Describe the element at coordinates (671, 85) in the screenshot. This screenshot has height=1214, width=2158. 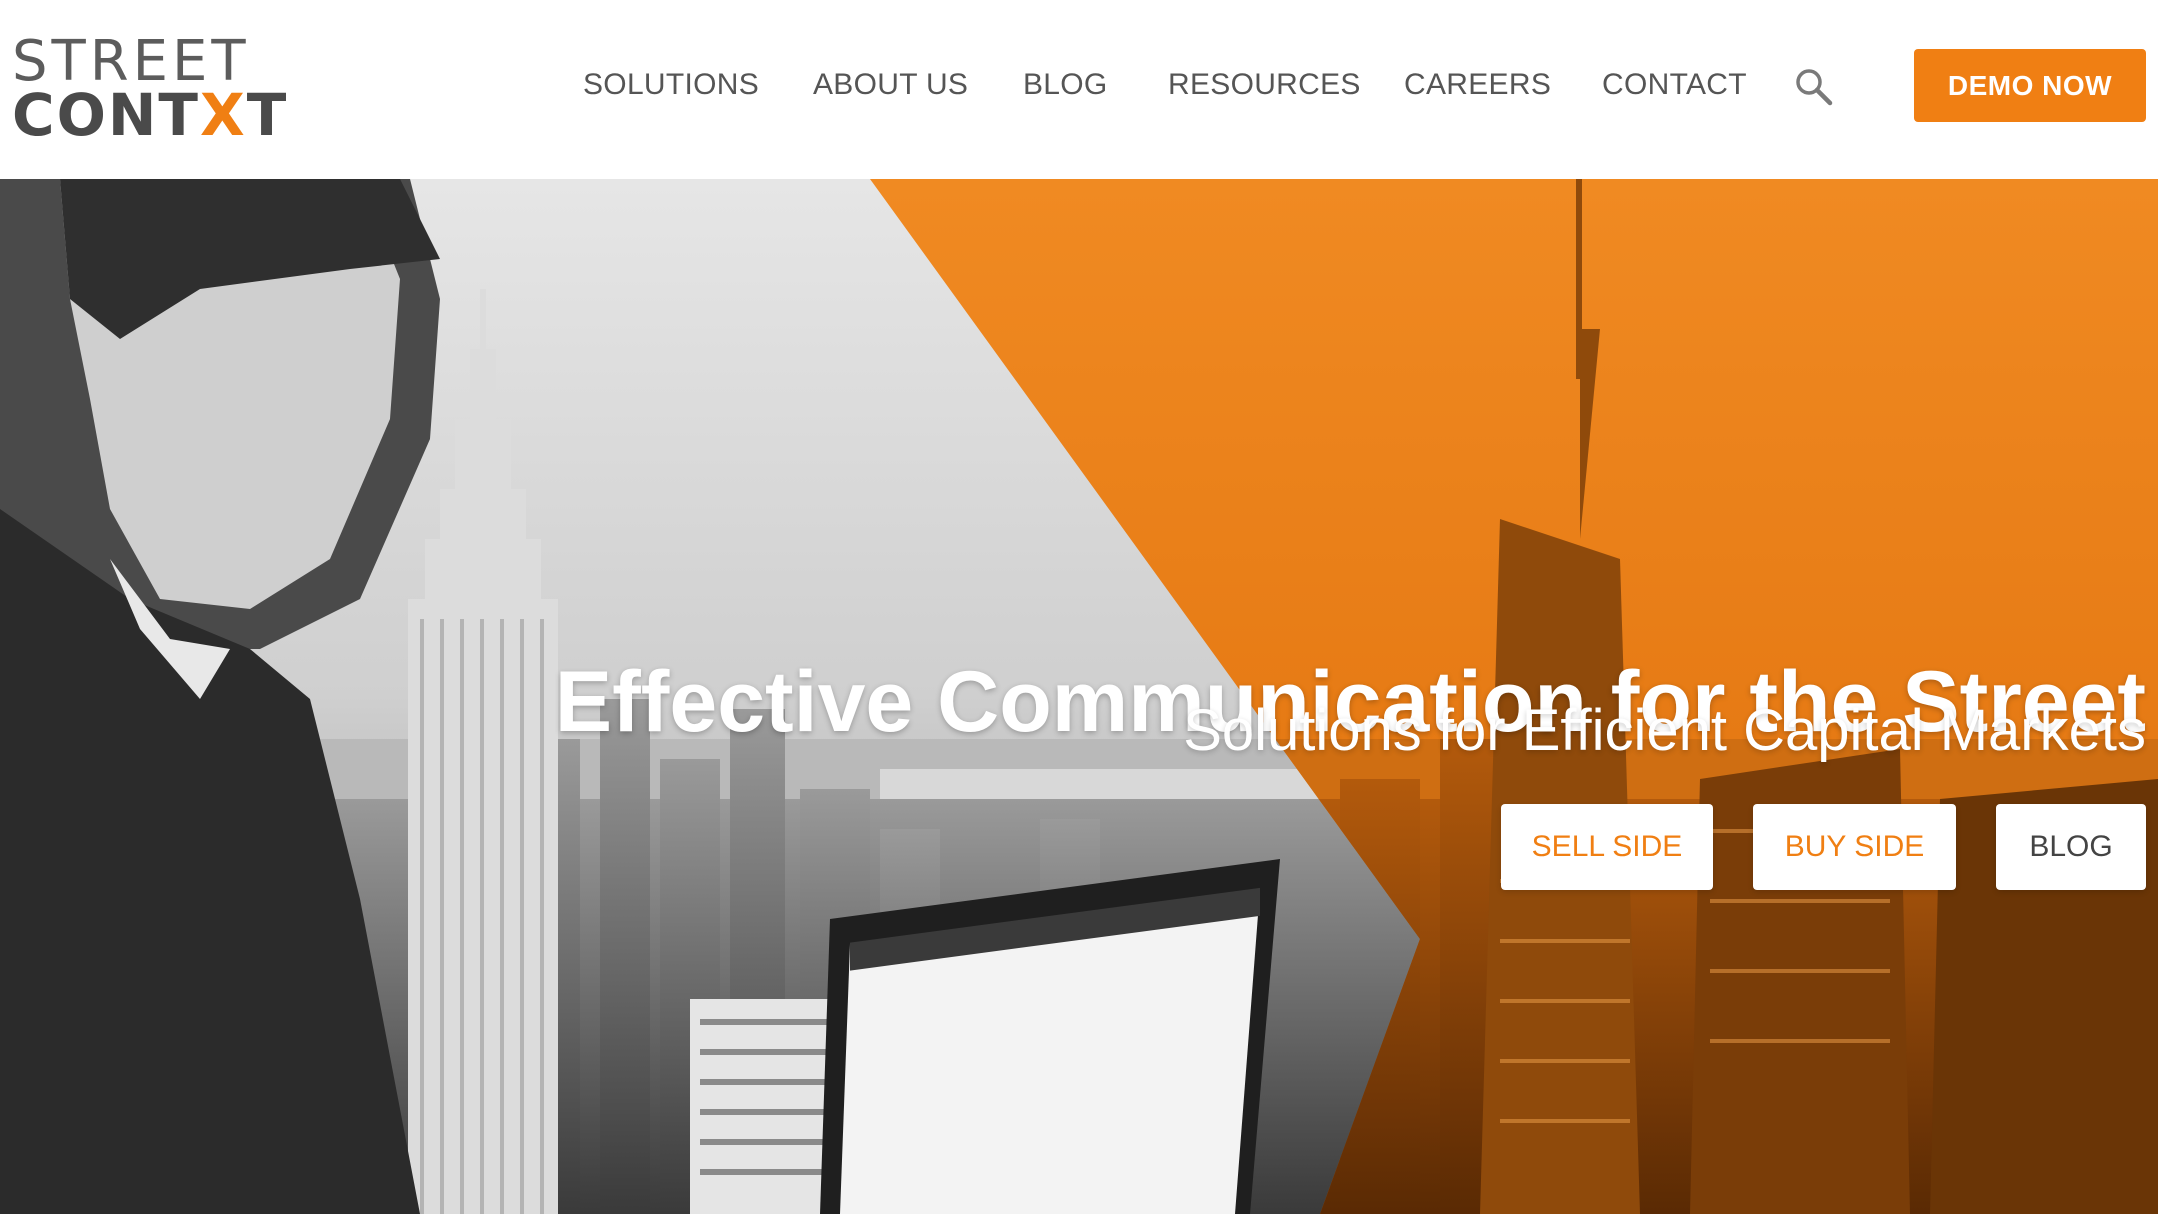
I see `nav-solutions: SOLUTIONS` at that location.